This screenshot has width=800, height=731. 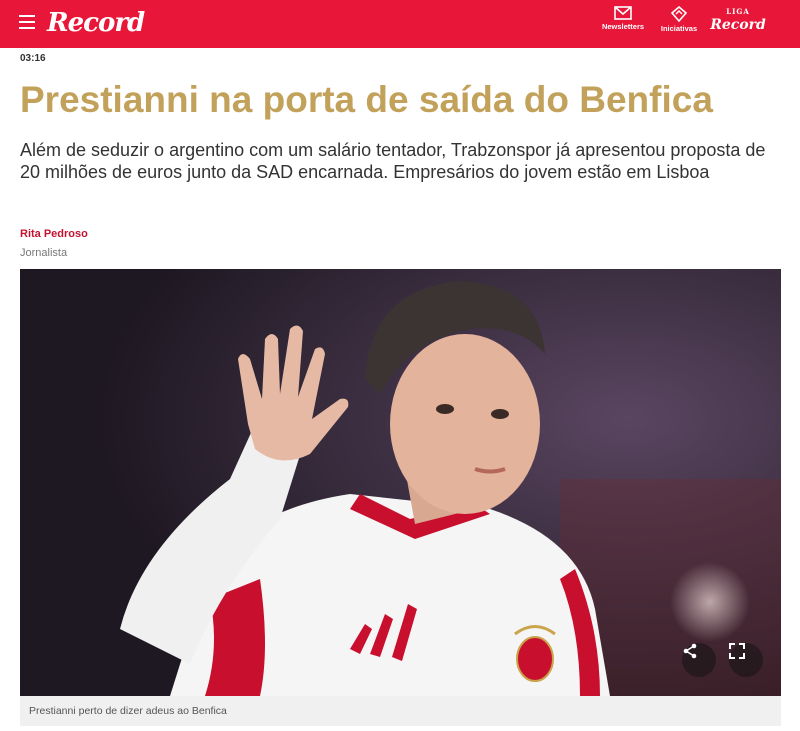 I want to click on publish-time: 03:16, so click(x=33, y=58).